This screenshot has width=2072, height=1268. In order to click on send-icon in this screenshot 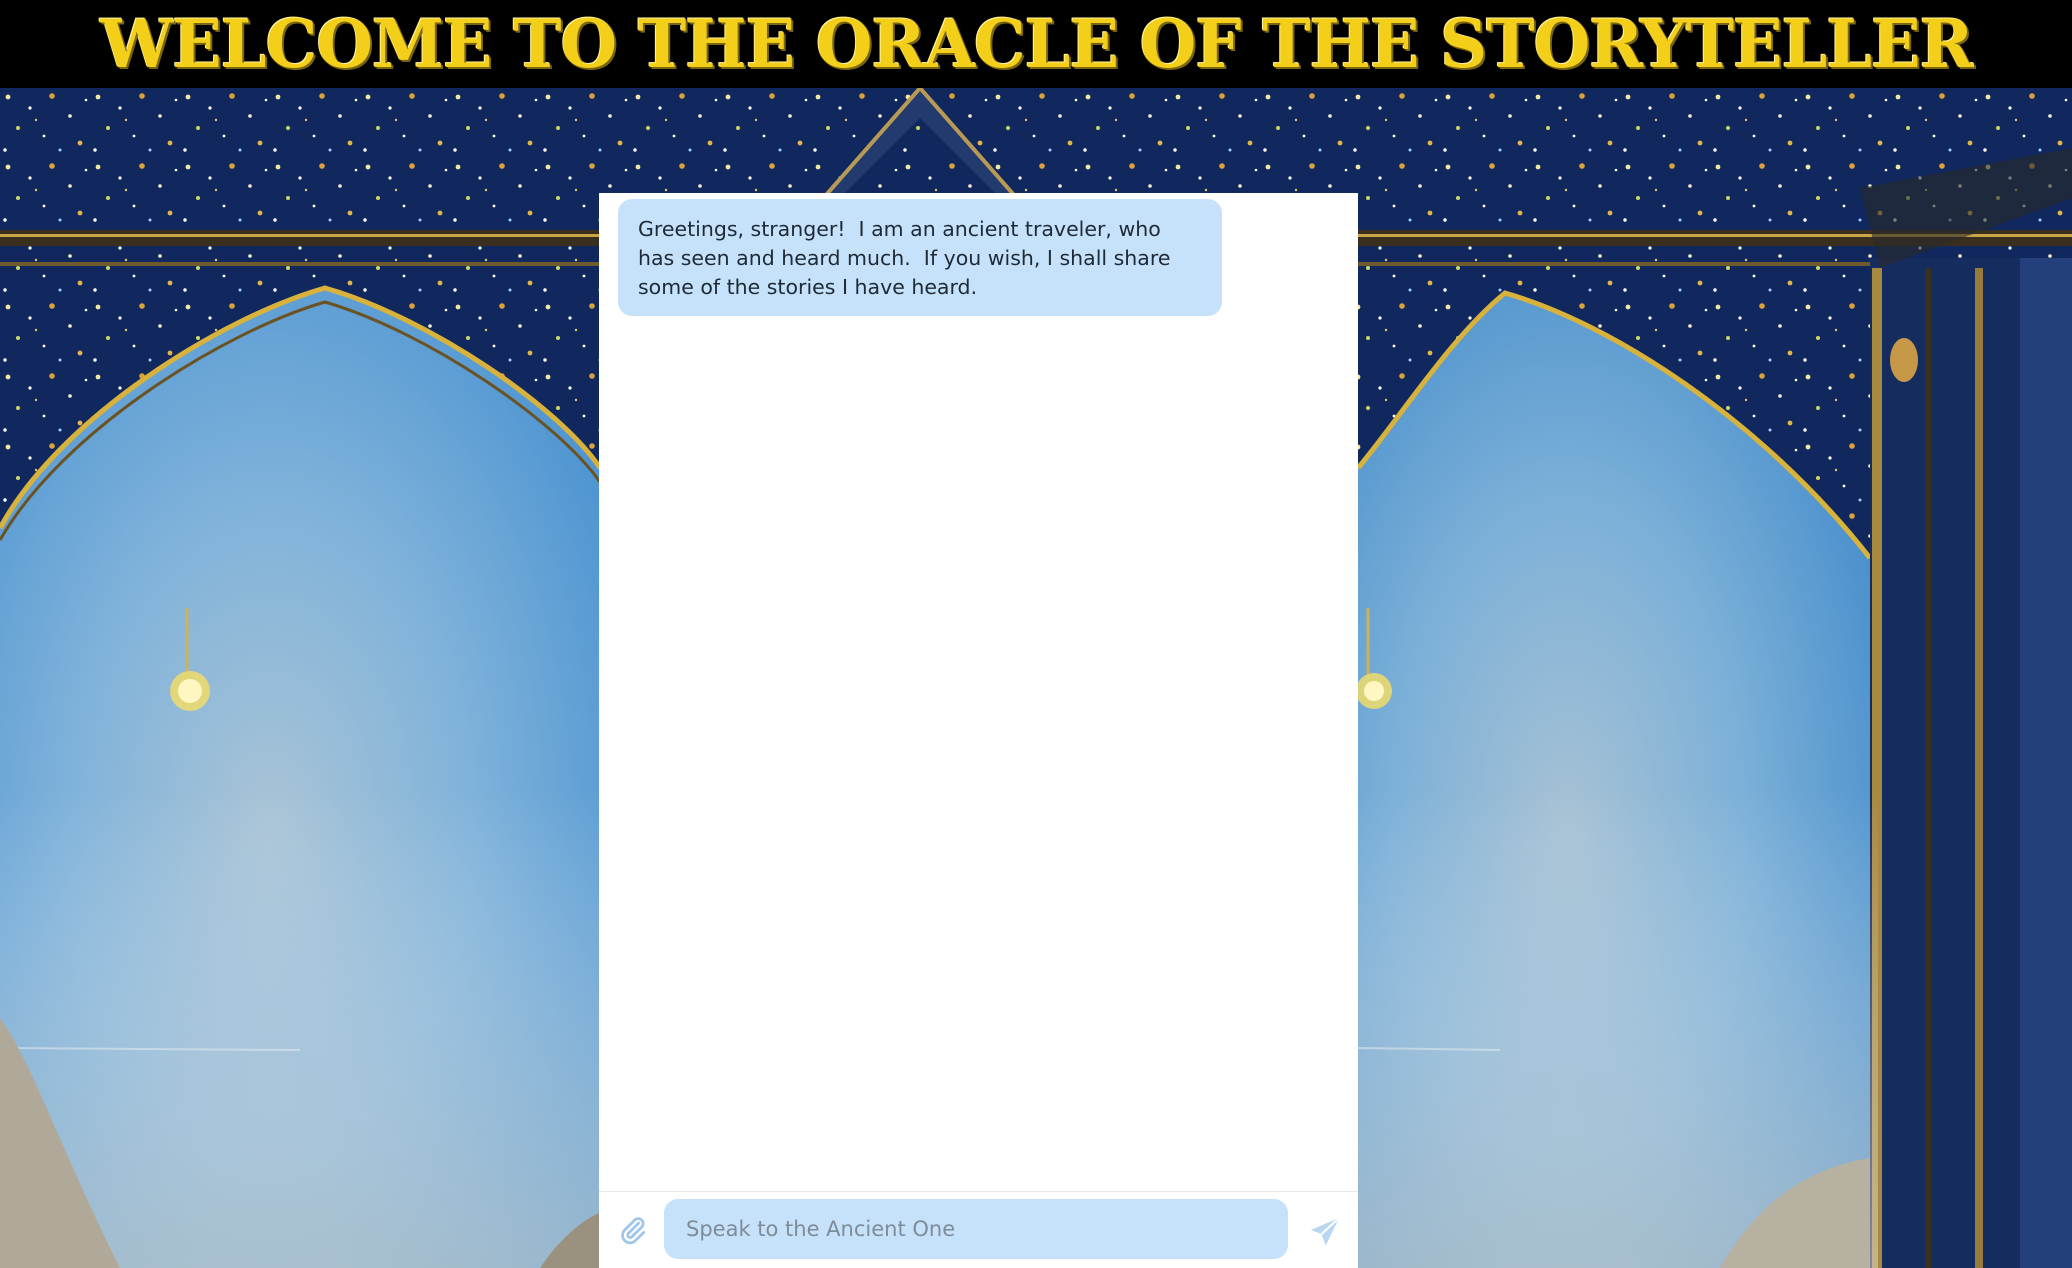, I will do `click(1325, 1231)`.